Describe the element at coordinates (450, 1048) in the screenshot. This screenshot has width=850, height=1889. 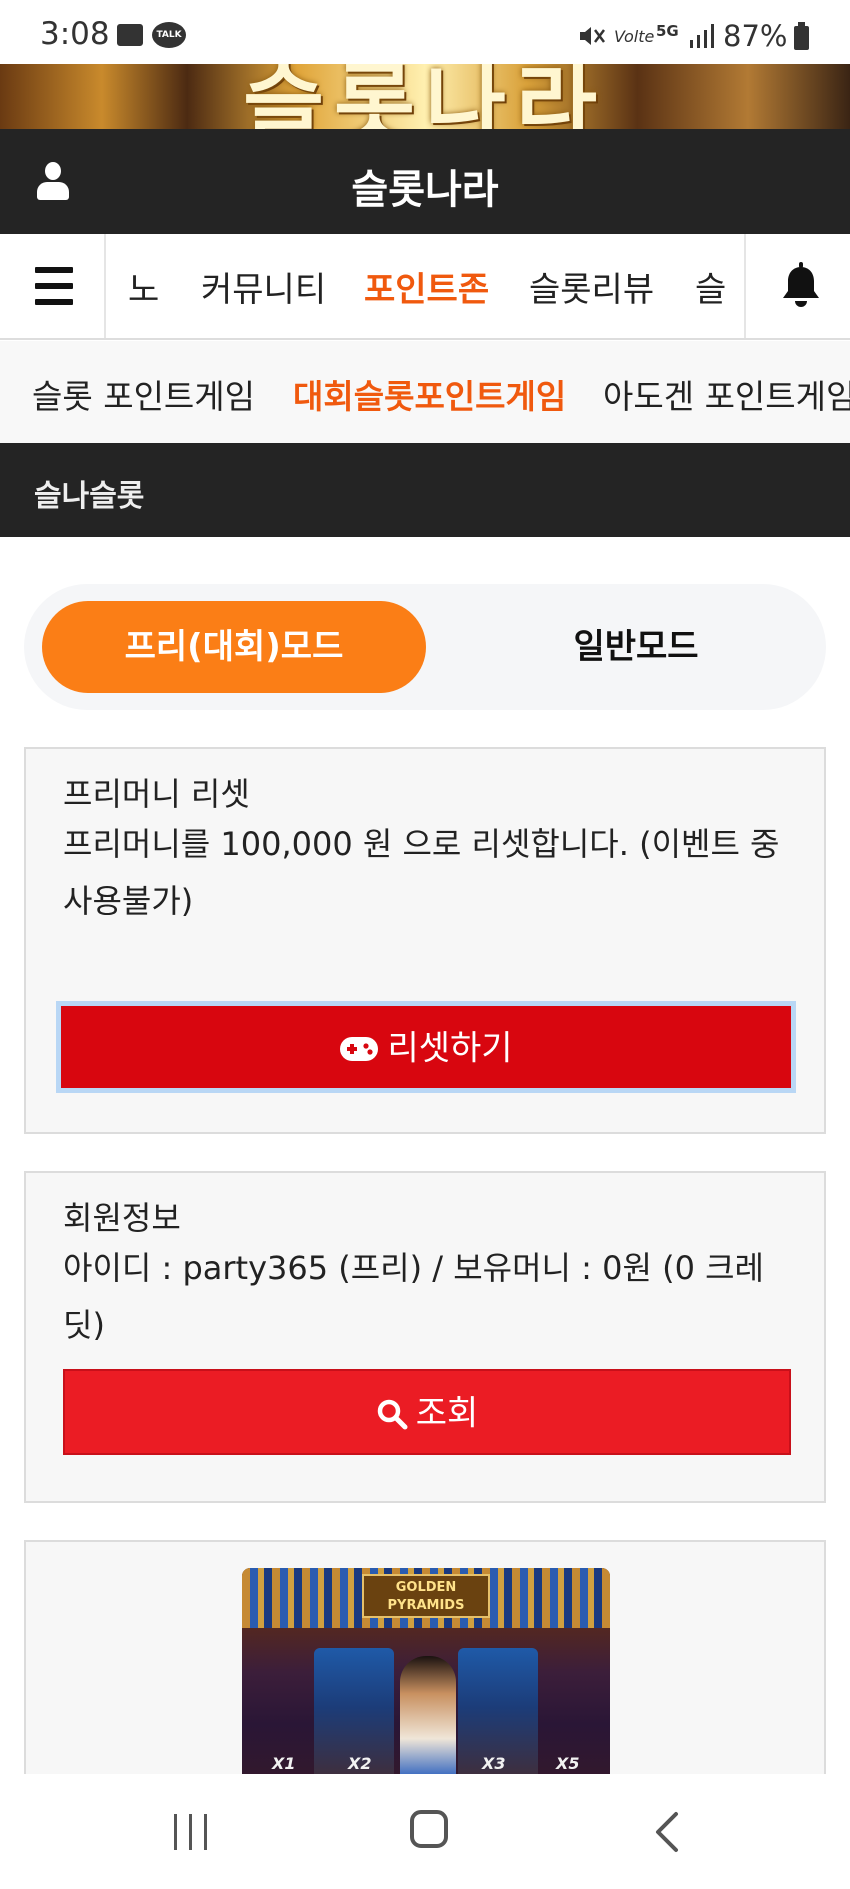
I see `reset-button-label: 리셋하기` at that location.